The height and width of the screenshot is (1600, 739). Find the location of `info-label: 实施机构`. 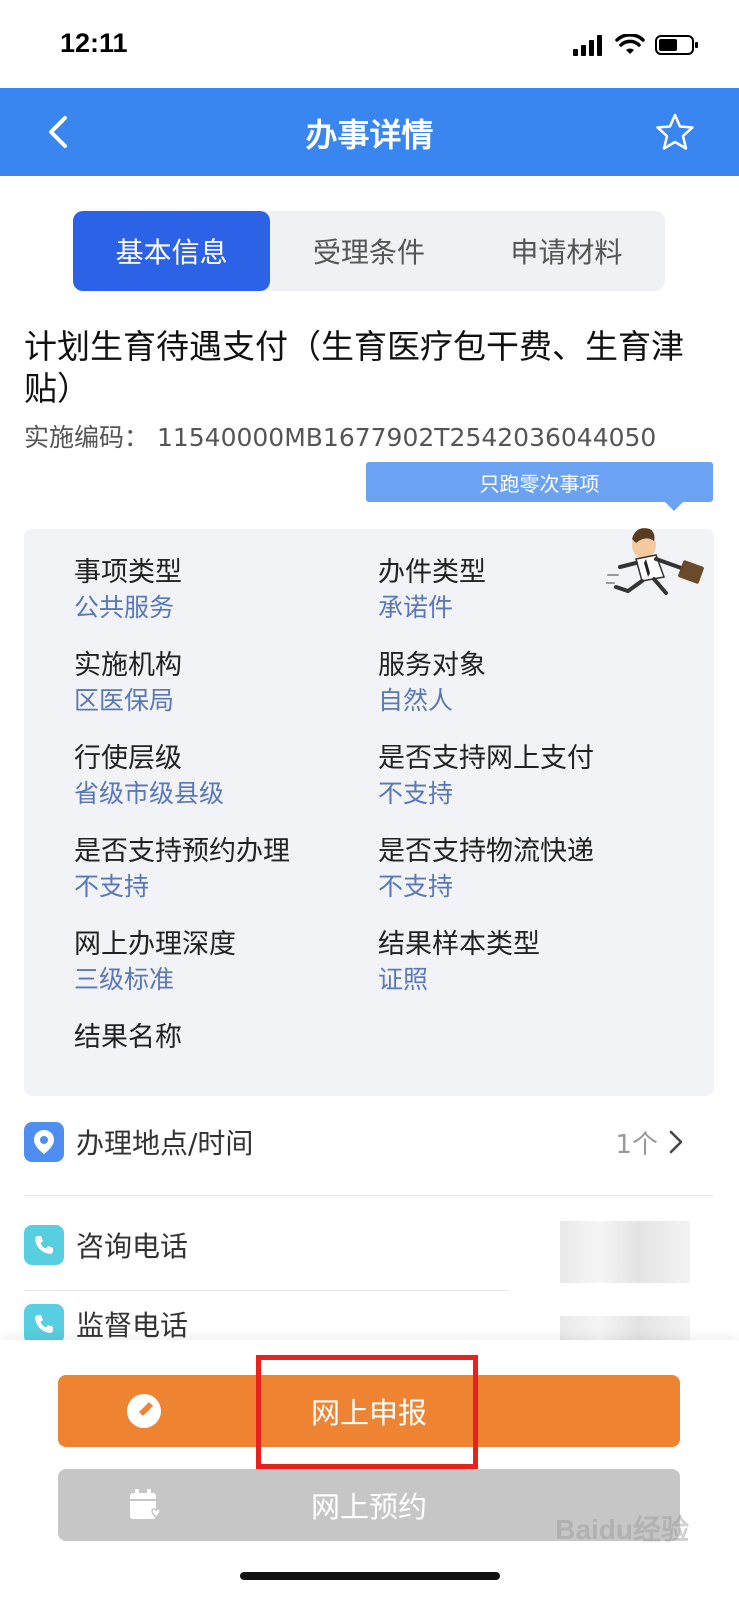

info-label: 实施机构 is located at coordinates (128, 665).